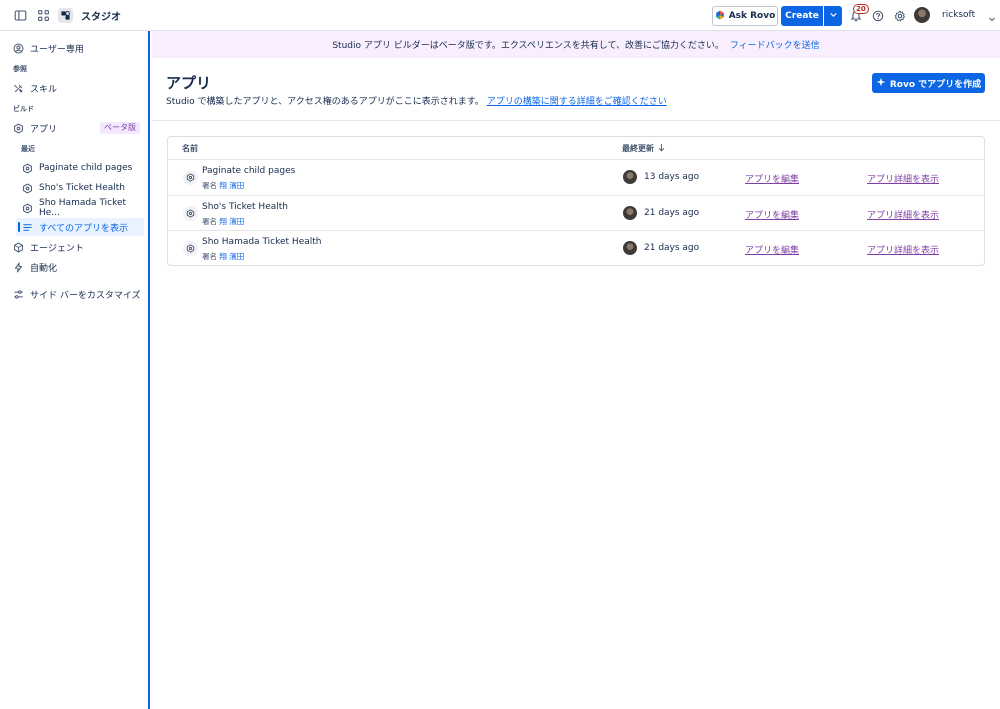 The image size is (1000, 709). What do you see at coordinates (57, 248) in the screenshot?
I see `sidebar-item-label: エージェント` at bounding box center [57, 248].